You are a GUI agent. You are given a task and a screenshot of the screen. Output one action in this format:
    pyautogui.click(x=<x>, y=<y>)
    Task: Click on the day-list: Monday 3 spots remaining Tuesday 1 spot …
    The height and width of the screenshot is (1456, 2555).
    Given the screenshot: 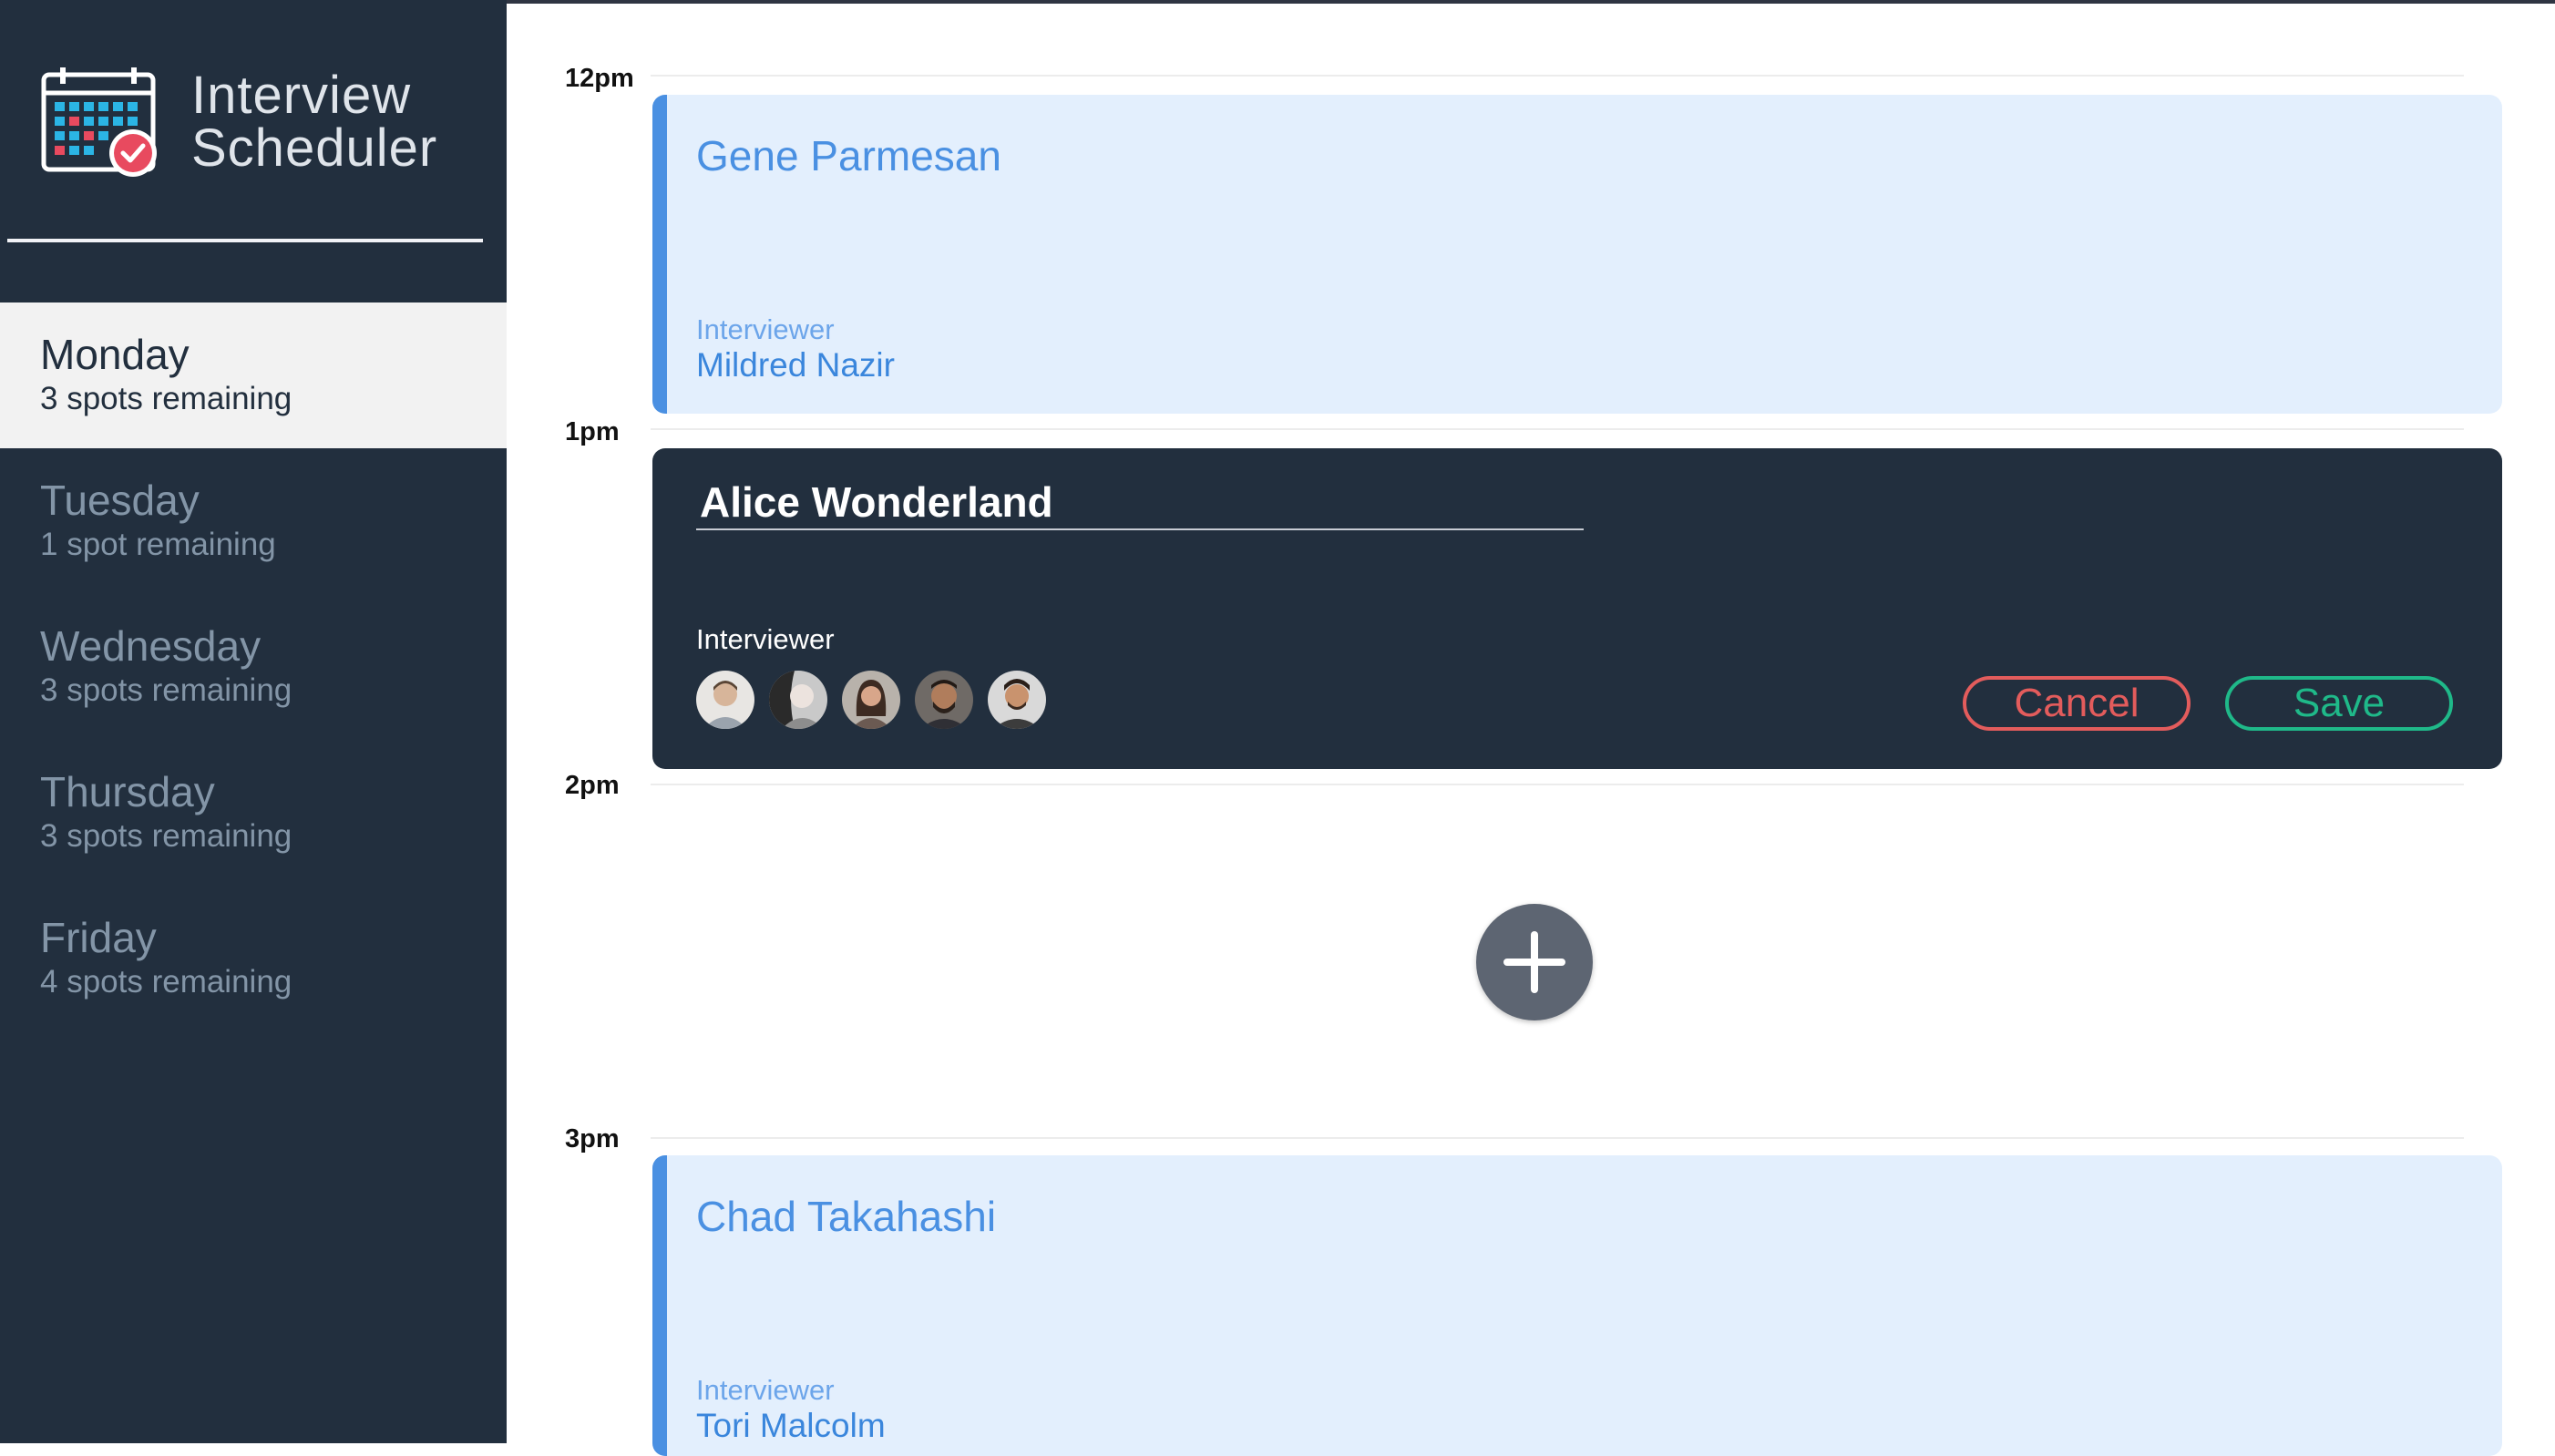 What is the action you would take?
    pyautogui.click(x=254, y=666)
    